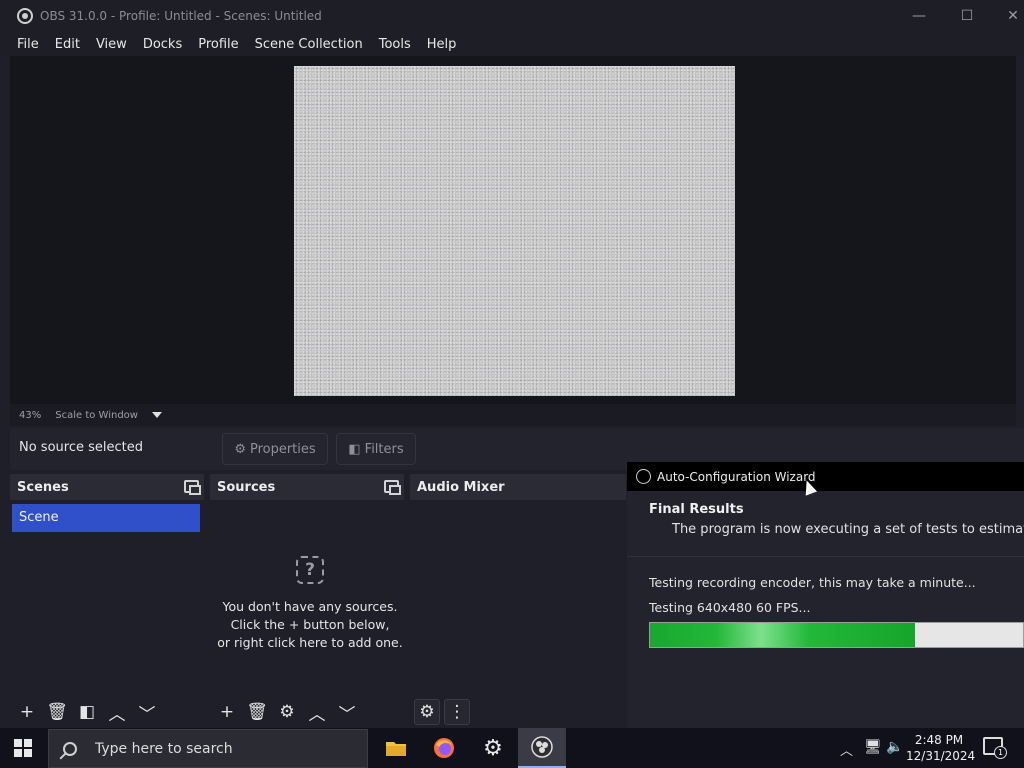 This screenshot has height=768, width=1024. I want to click on menu-docks: Docks, so click(162, 44).